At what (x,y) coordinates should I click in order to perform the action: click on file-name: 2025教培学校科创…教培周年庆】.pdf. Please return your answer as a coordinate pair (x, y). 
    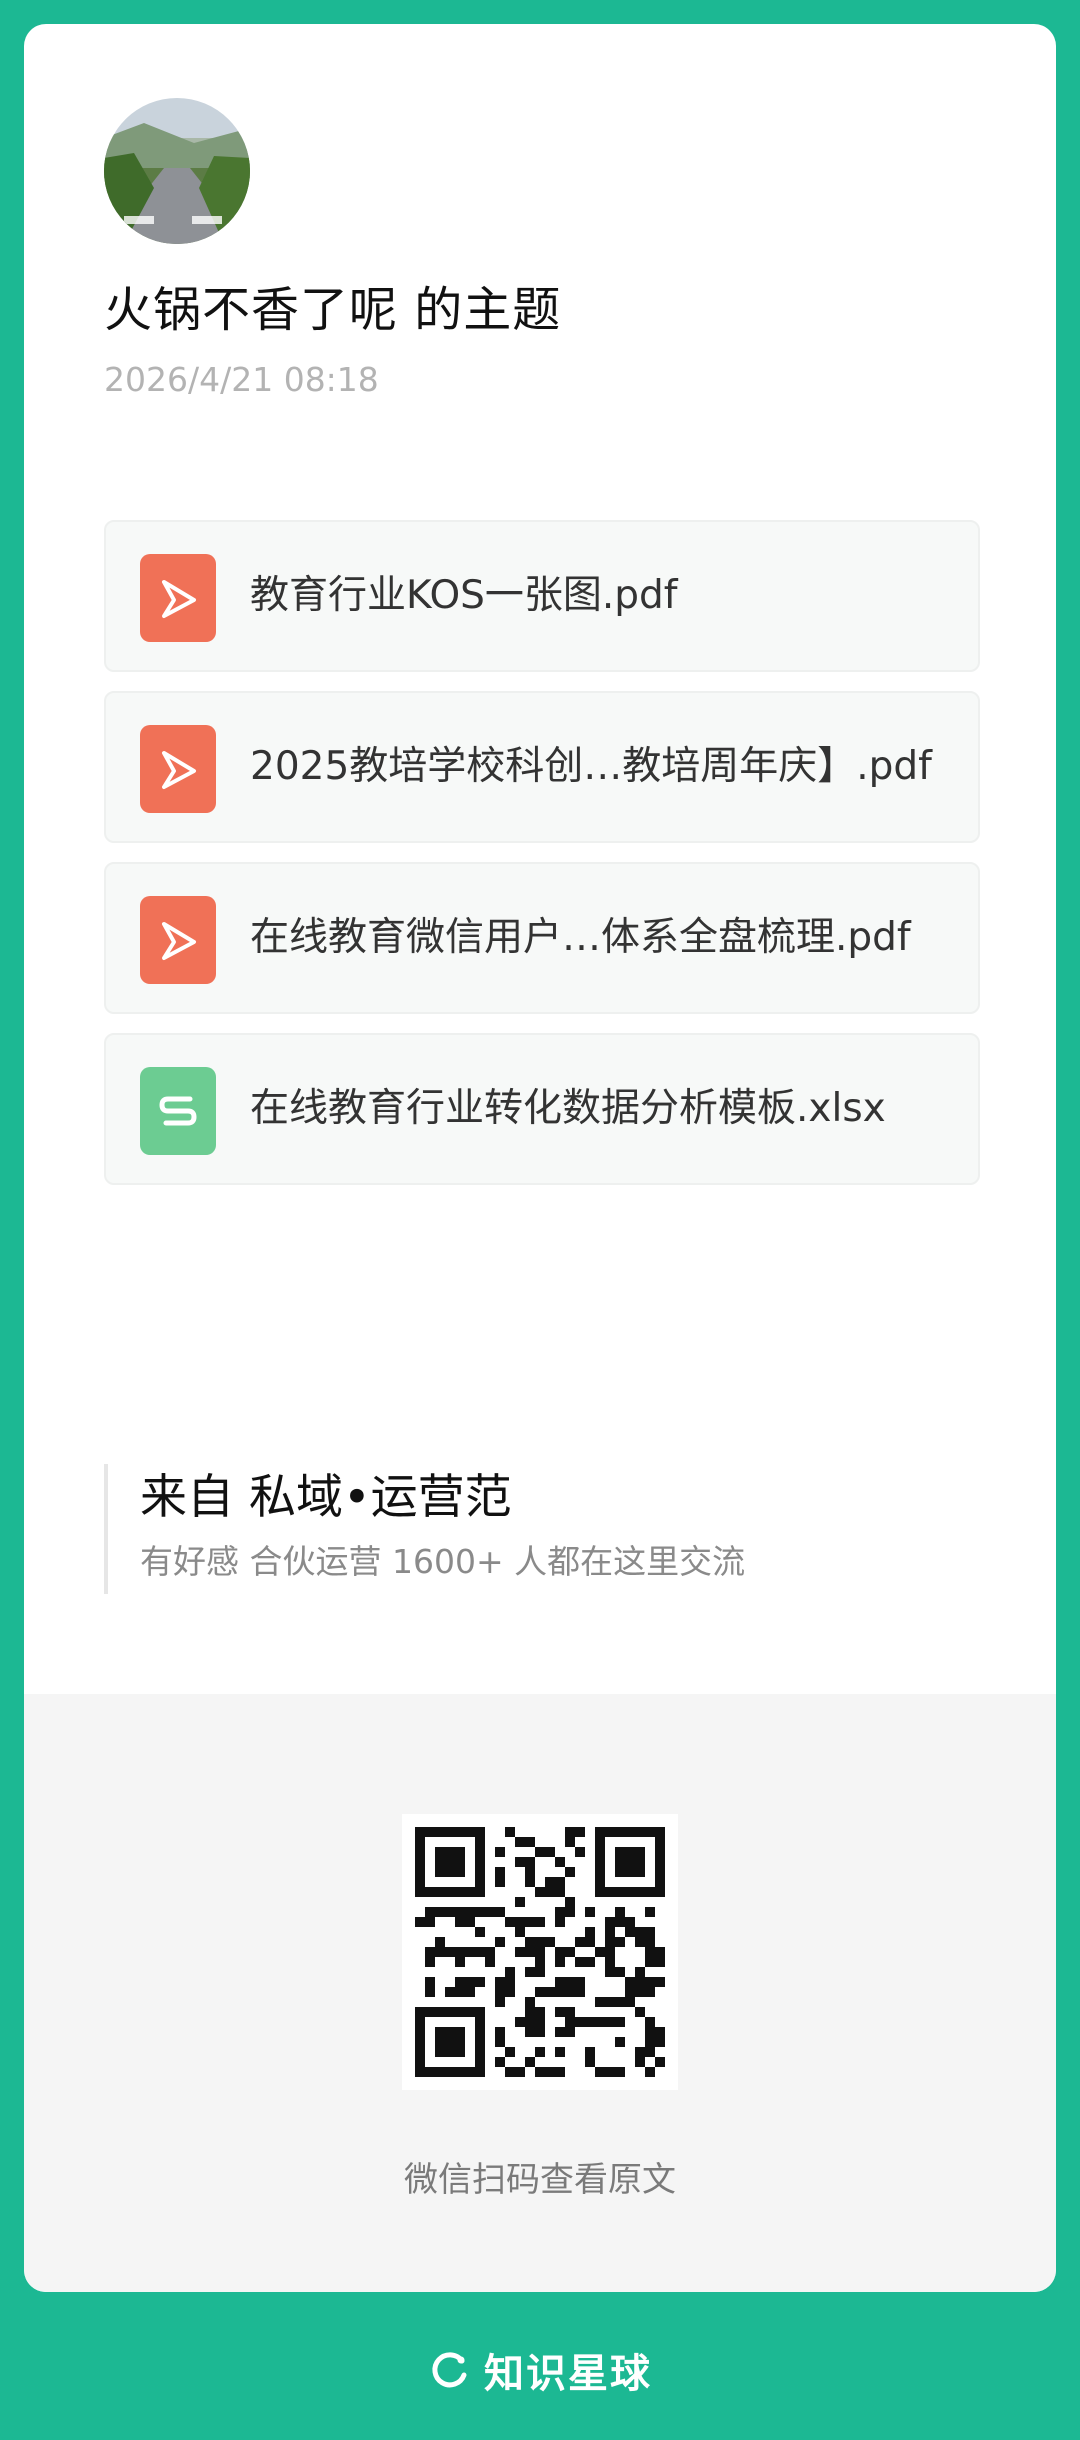
    Looking at the image, I should click on (591, 766).